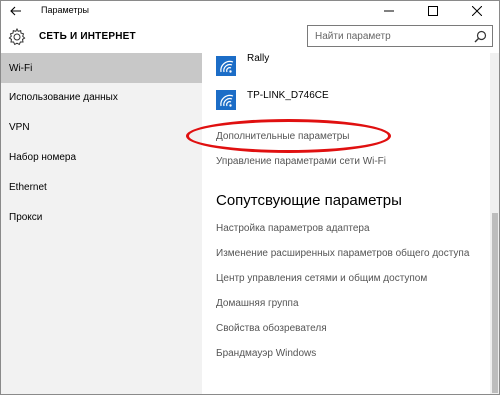 The height and width of the screenshot is (395, 500). Describe the element at coordinates (250, 11) in the screenshot. I see `title-bar: Параметры` at that location.